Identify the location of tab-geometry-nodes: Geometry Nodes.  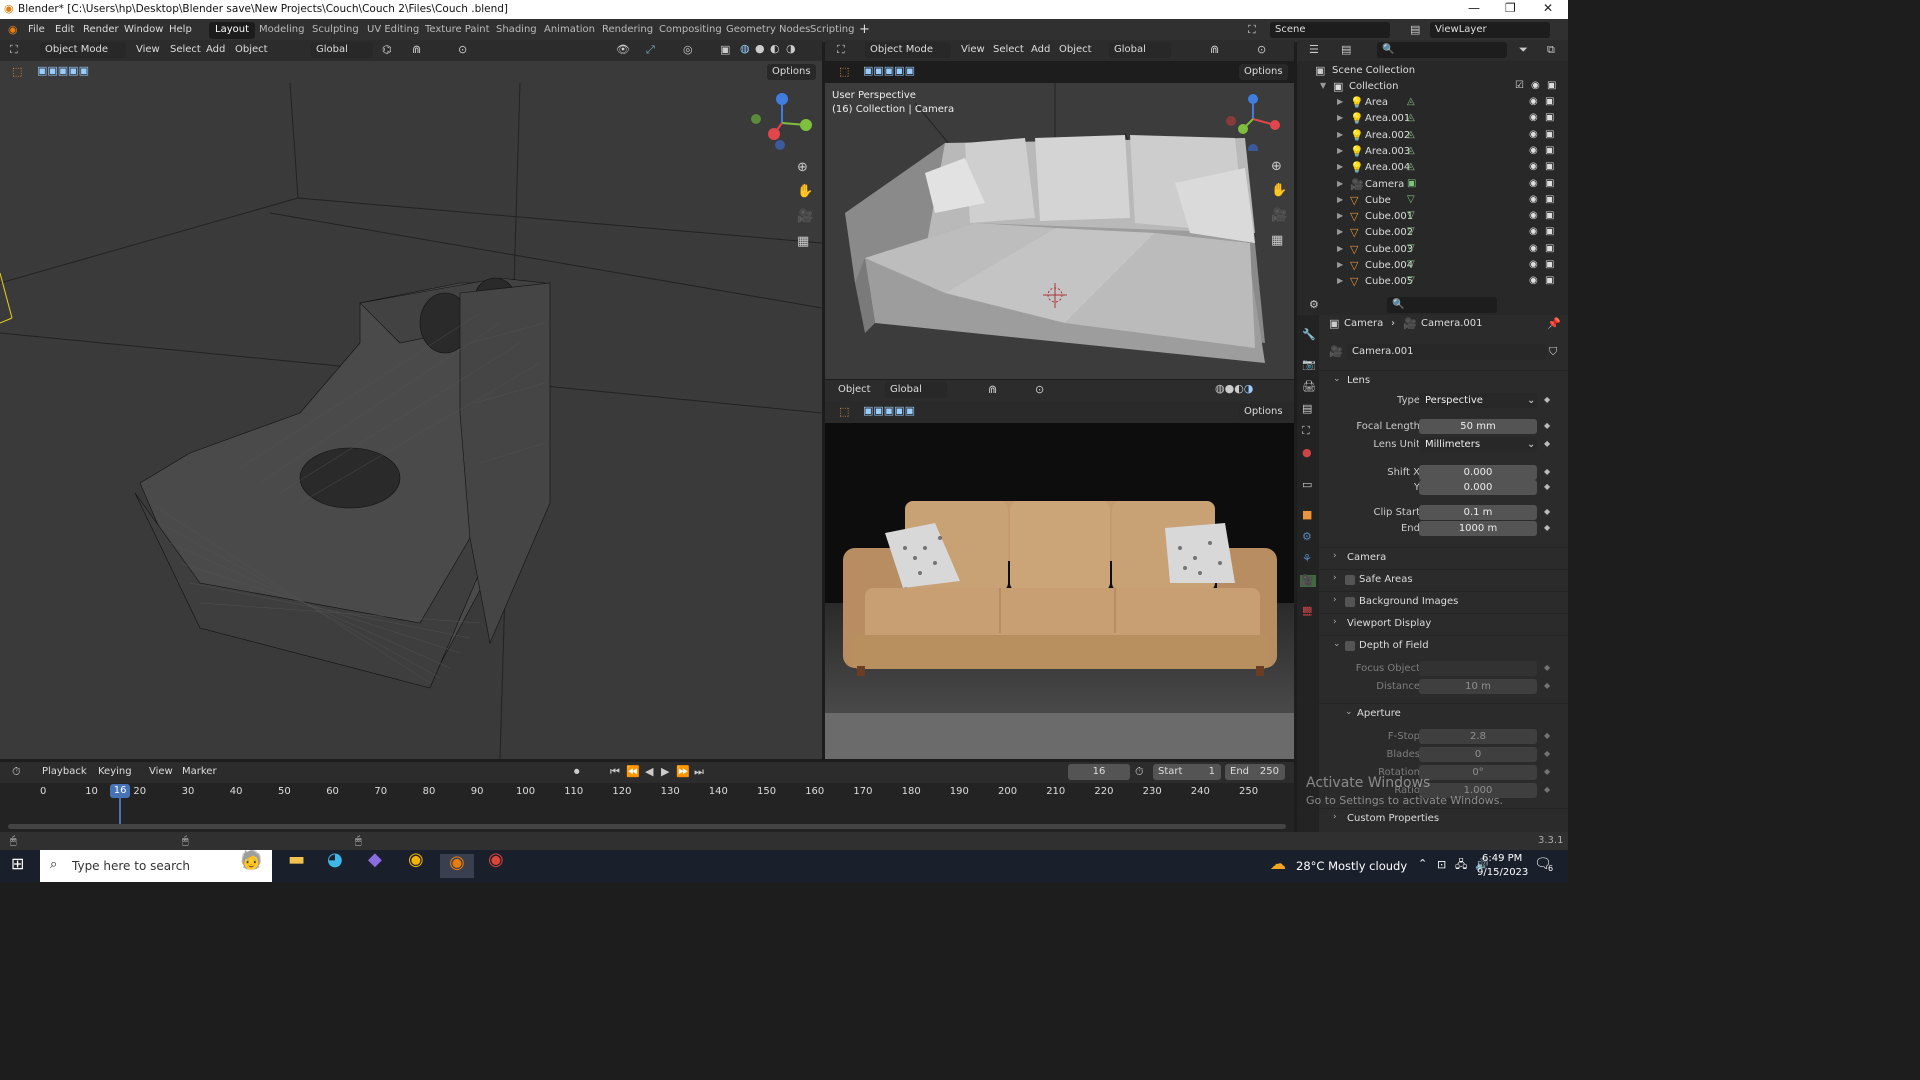
(768, 30).